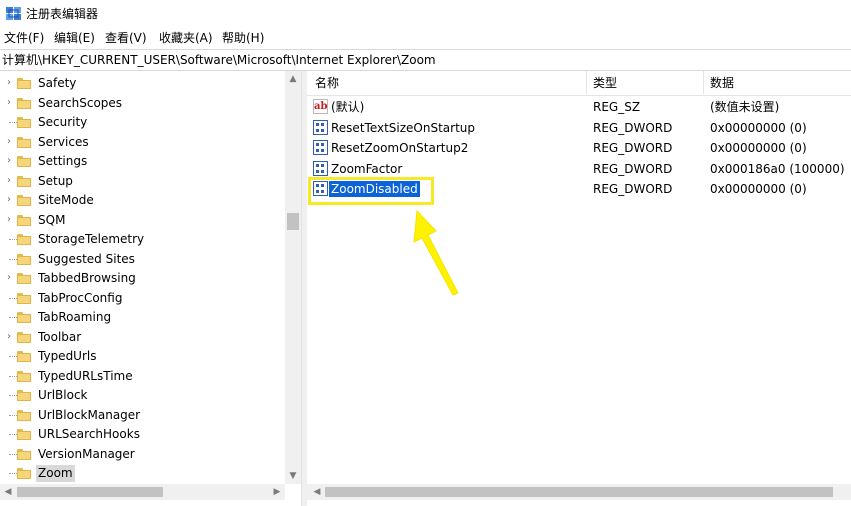  I want to click on tree-item: › TabbedBrowsing, so click(142, 278).